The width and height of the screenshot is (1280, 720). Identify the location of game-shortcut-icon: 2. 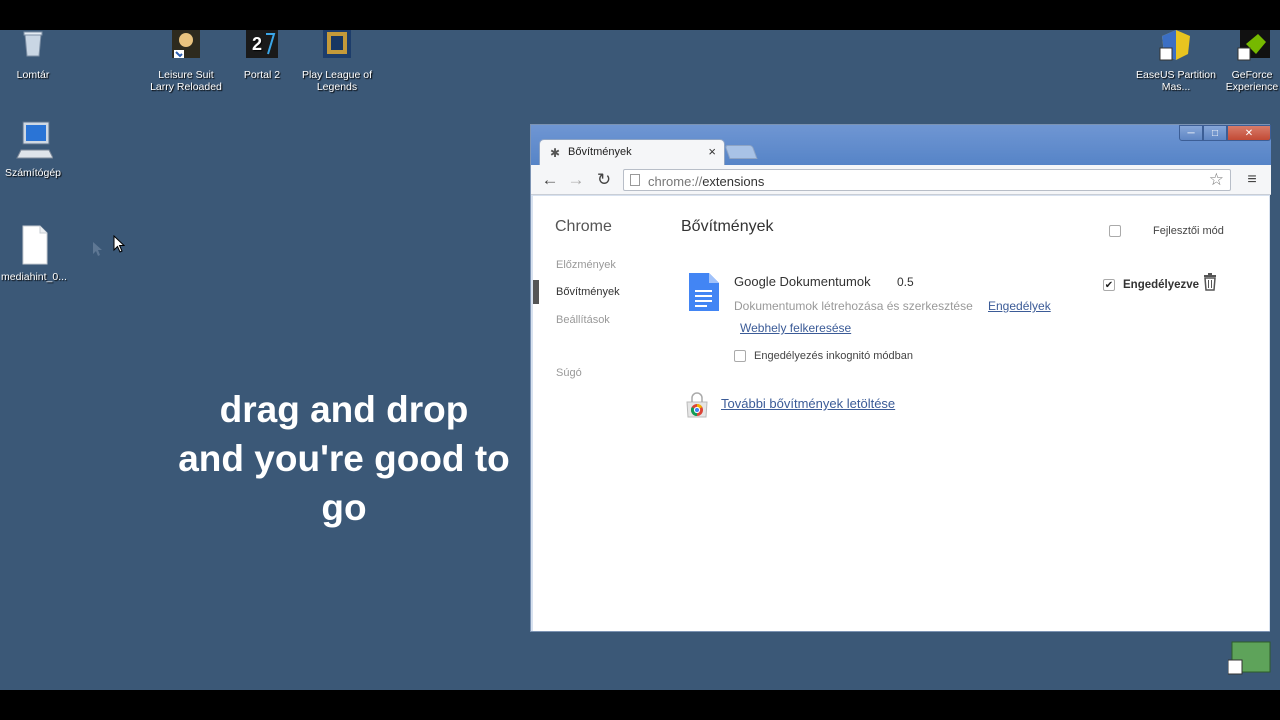
(262, 44).